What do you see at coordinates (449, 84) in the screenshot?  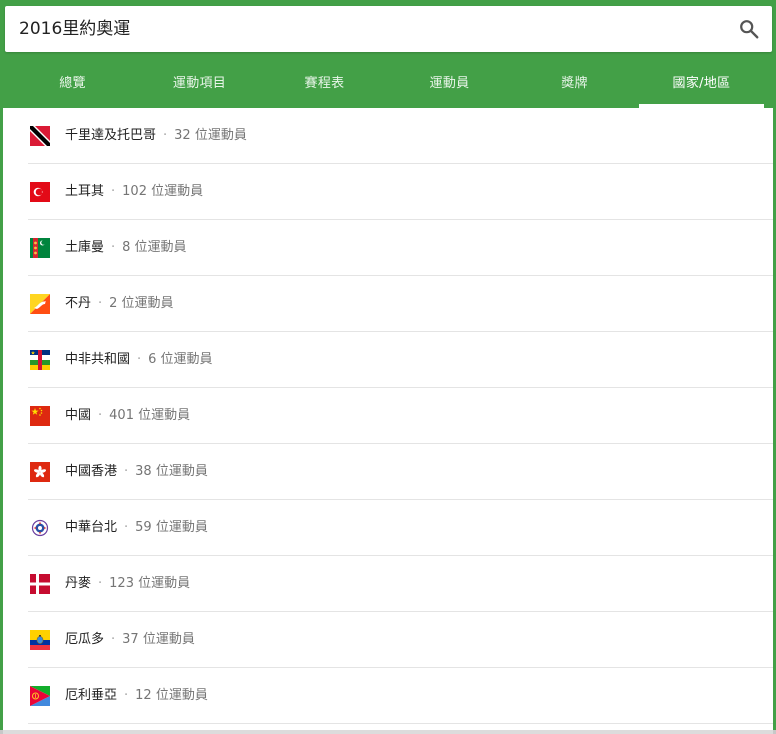 I see `tab-athletes: 運動員` at bounding box center [449, 84].